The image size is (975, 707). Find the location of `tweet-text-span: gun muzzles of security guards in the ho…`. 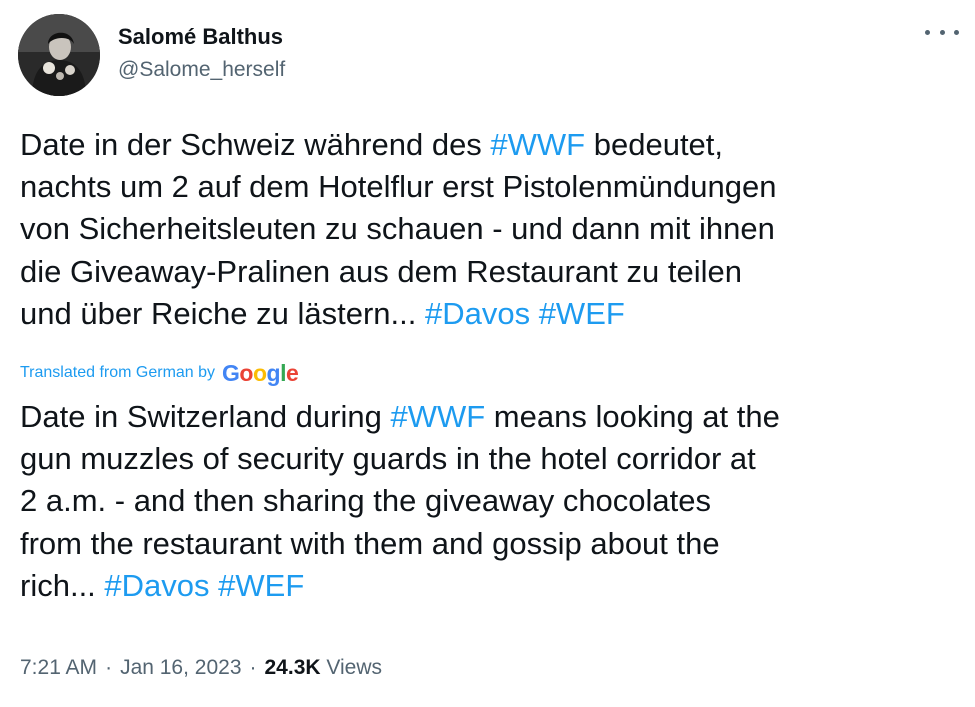

tweet-text-span: gun muzzles of security guards in the ho… is located at coordinates (388, 459).